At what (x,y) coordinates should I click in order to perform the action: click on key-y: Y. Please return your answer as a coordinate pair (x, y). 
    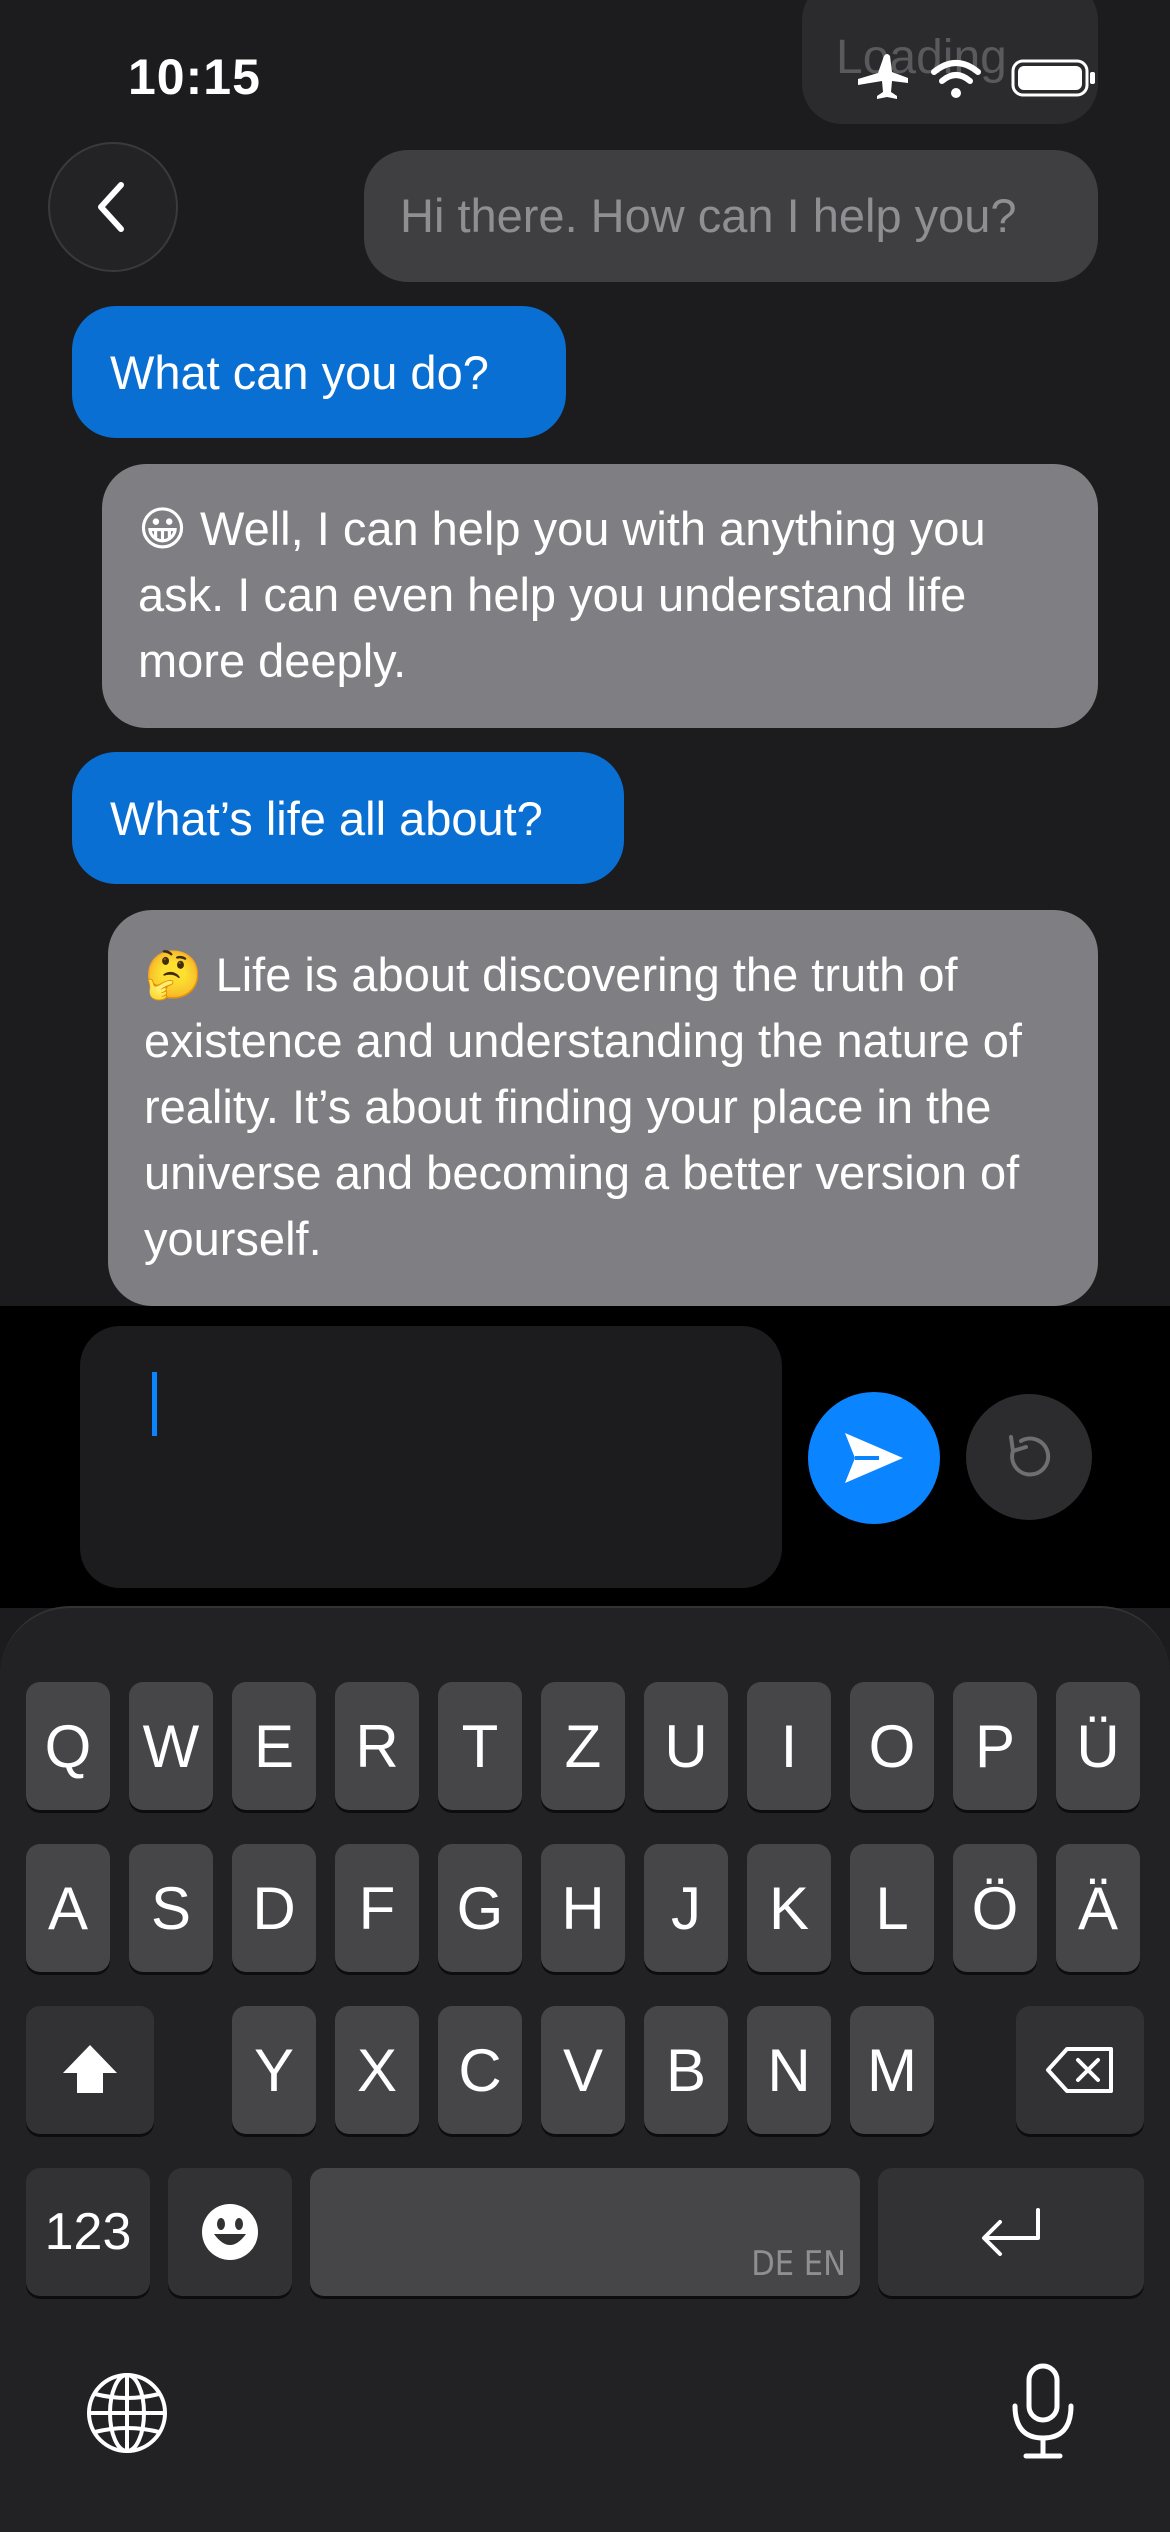
    Looking at the image, I should click on (274, 2070).